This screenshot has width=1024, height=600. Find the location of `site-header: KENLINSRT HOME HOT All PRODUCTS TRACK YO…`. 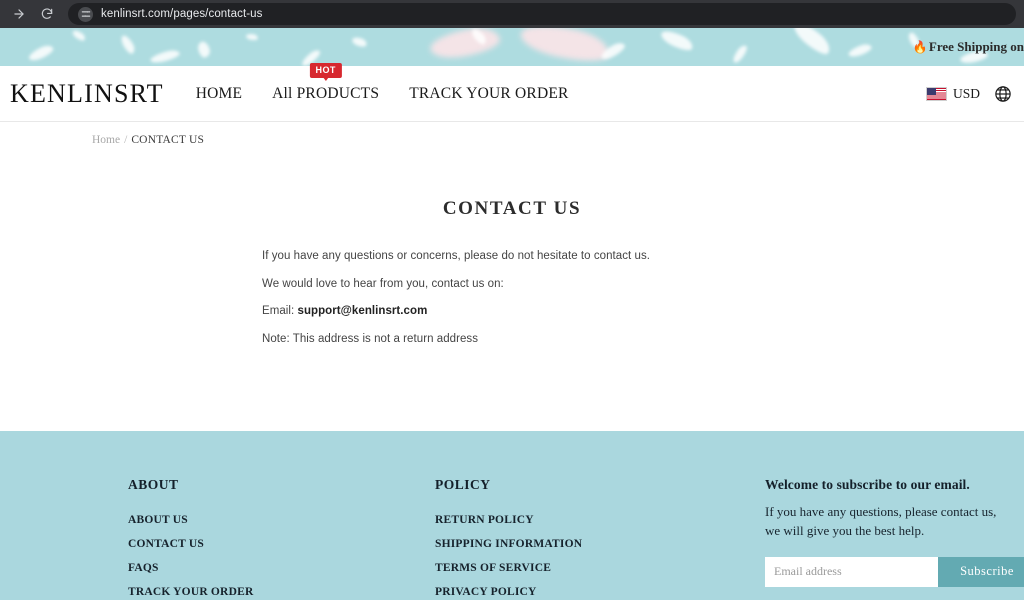

site-header: KENLINSRT HOME HOT All PRODUCTS TRACK YO… is located at coordinates (512, 92).